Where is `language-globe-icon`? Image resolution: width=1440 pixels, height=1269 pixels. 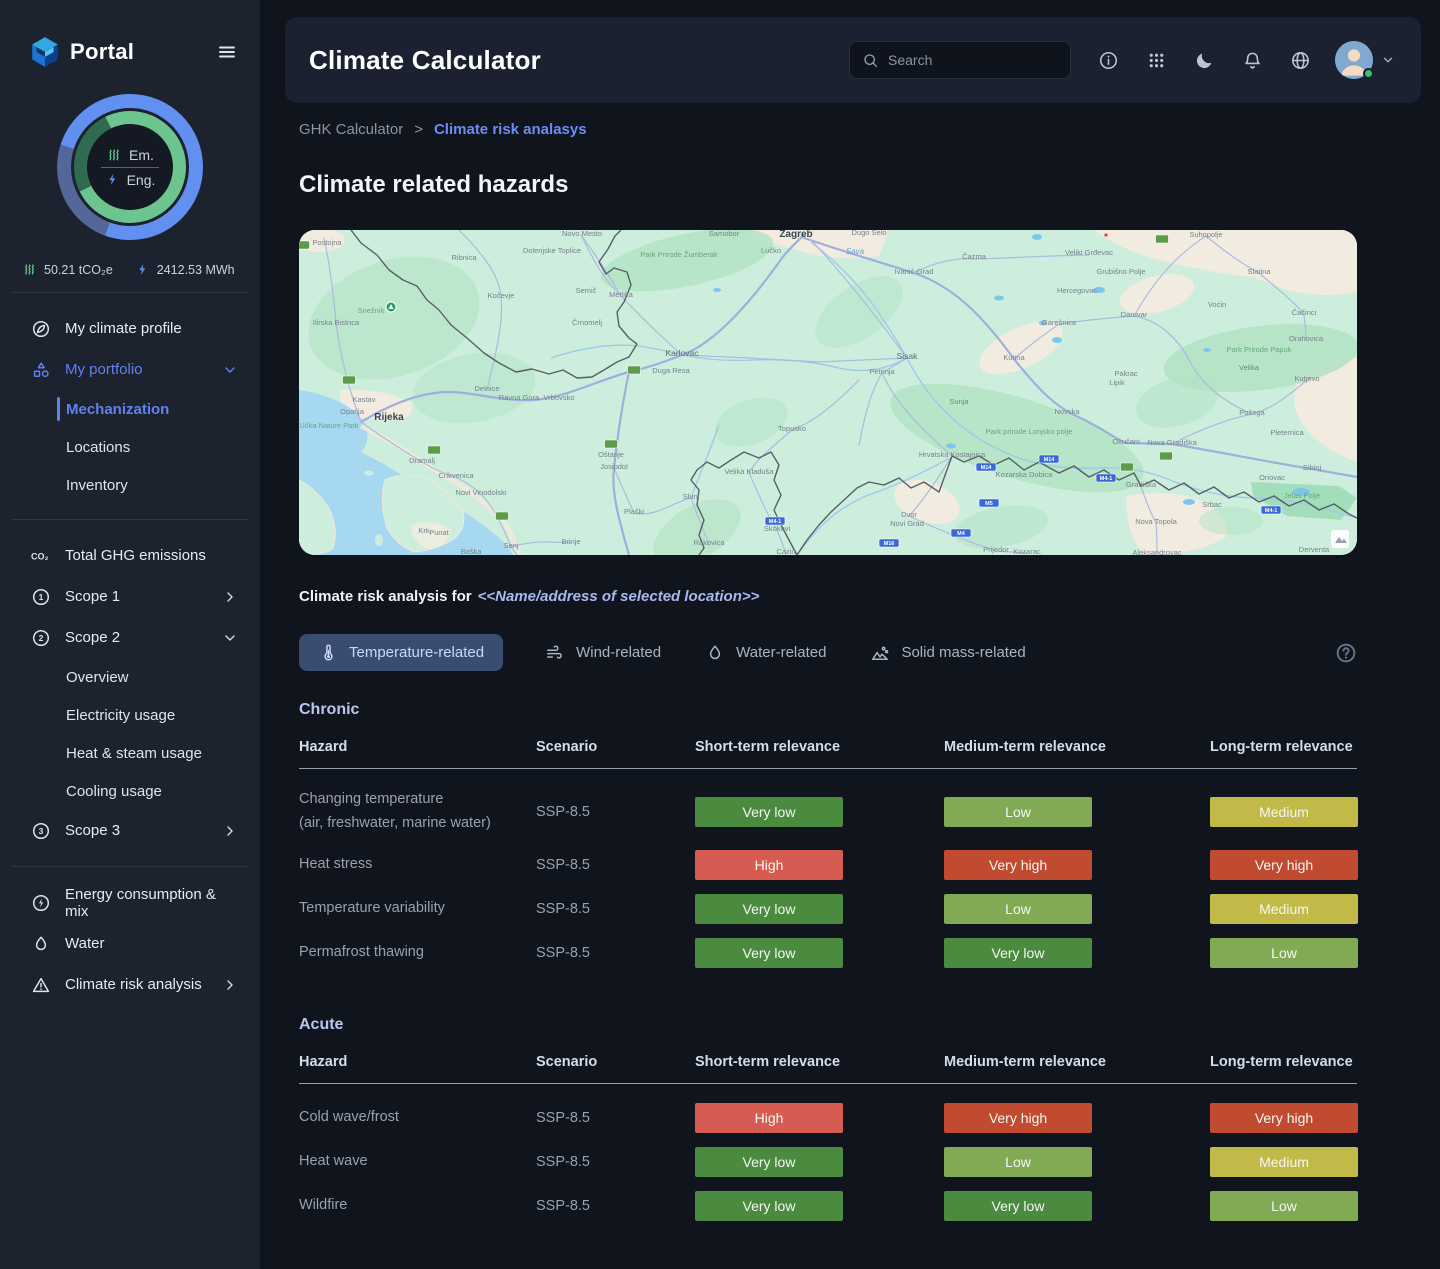
language-globe-icon is located at coordinates (1300, 60).